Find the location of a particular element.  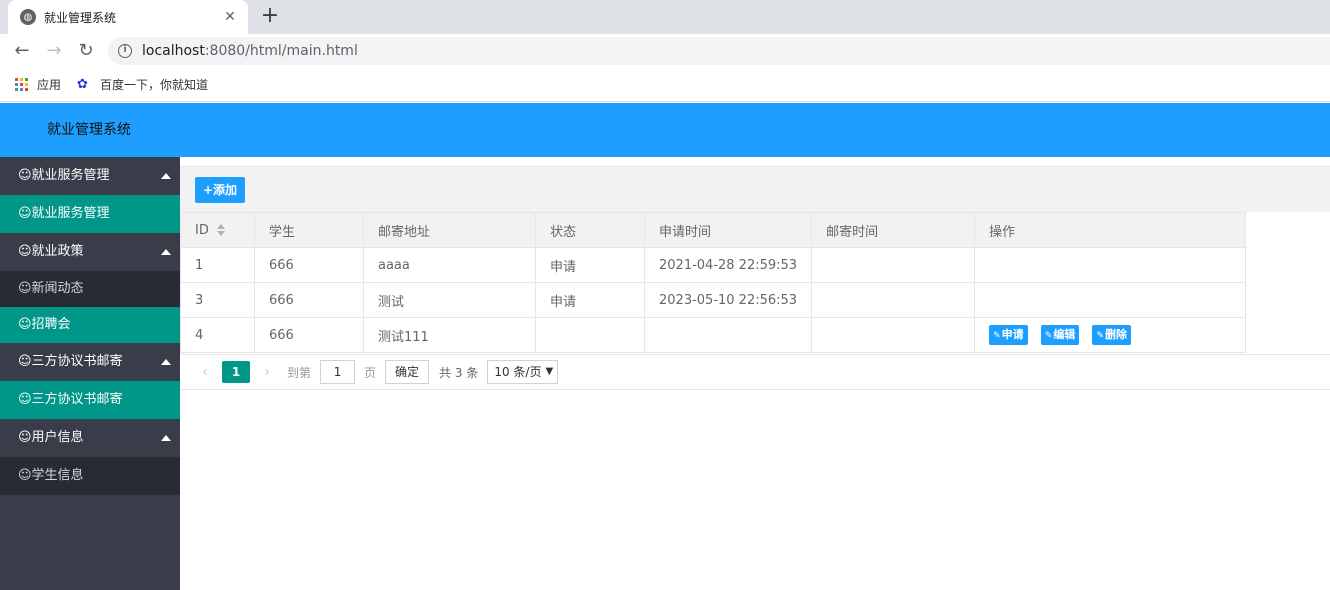

confirm-button: 确定 is located at coordinates (407, 372).